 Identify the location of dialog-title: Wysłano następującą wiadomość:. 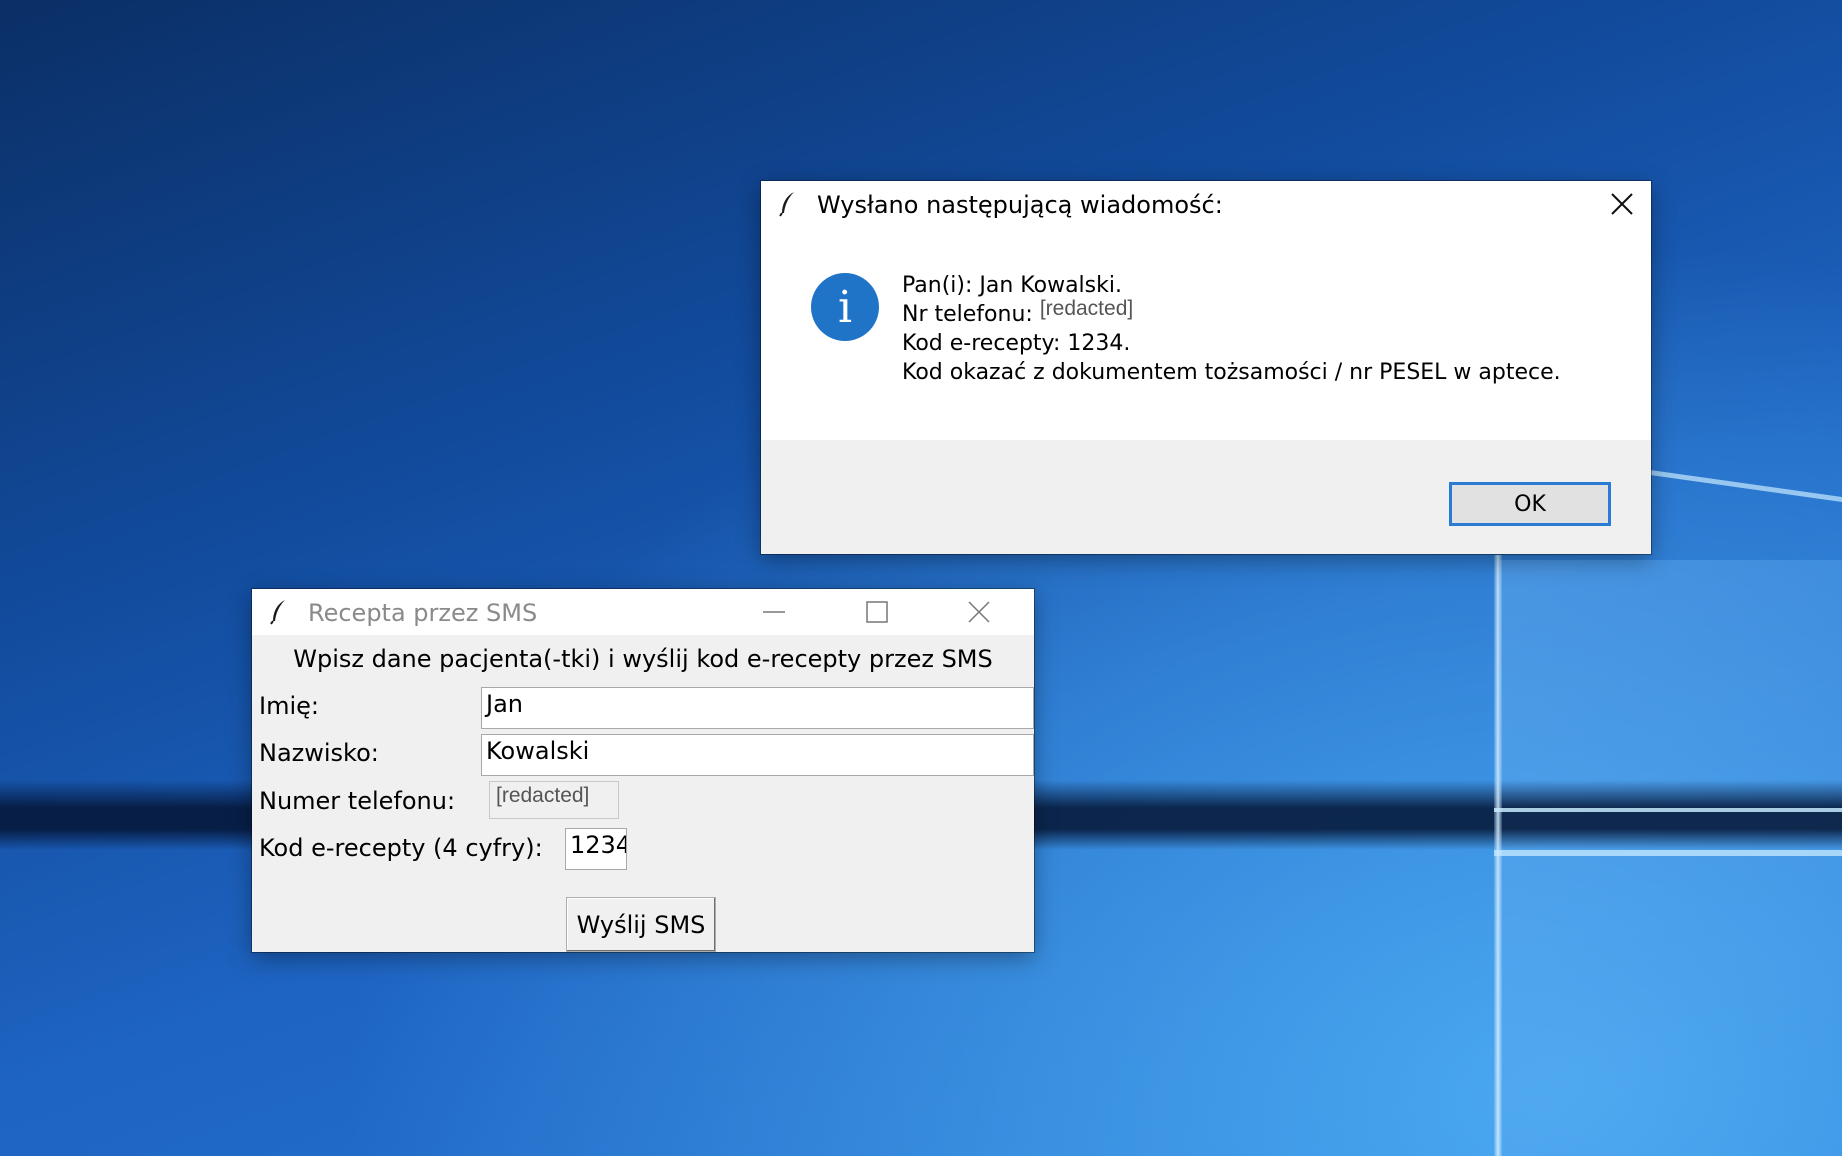
(1020, 205).